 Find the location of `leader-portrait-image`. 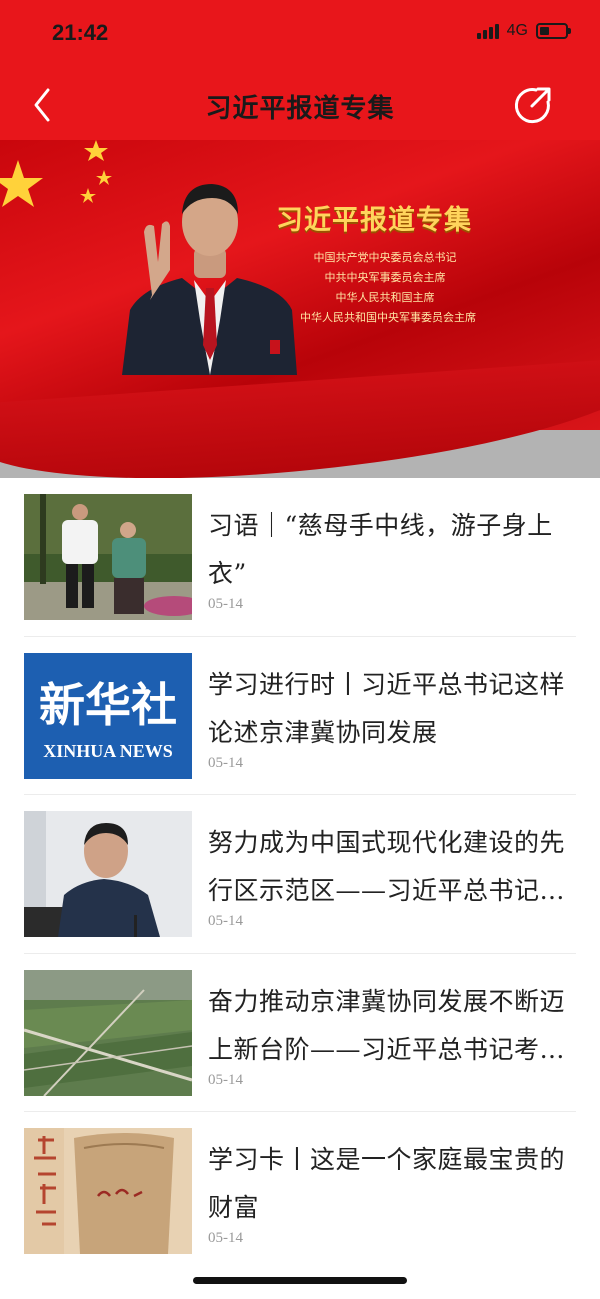

leader-portrait-image is located at coordinates (209, 279).